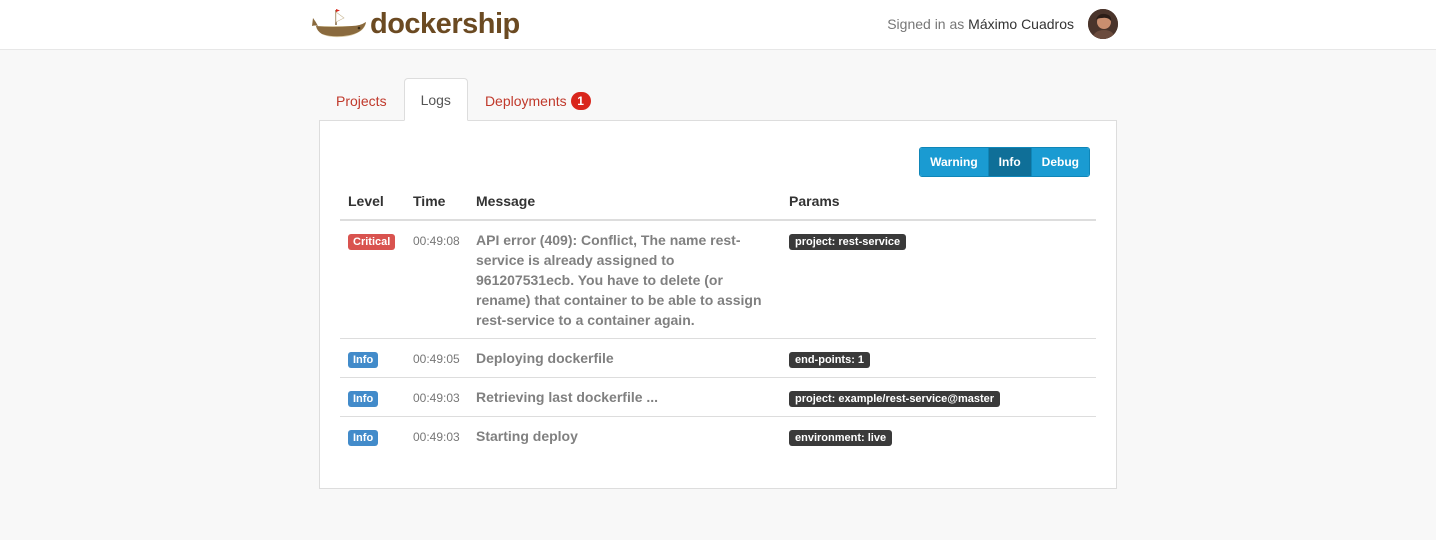  What do you see at coordinates (527, 436) in the screenshot?
I see `log-message: Starting deploy` at bounding box center [527, 436].